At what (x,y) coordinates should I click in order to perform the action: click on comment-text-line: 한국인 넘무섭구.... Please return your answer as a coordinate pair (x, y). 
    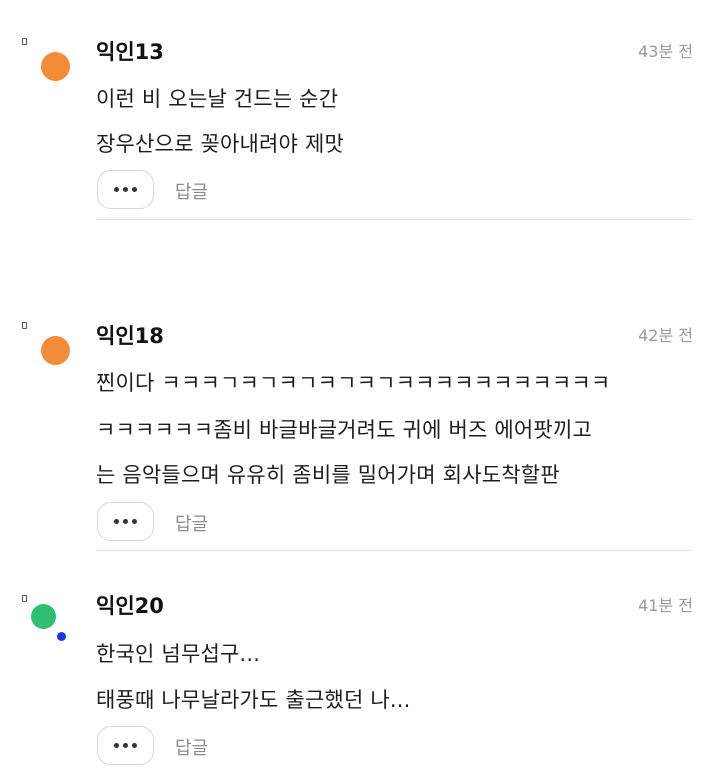
    Looking at the image, I should click on (178, 654).